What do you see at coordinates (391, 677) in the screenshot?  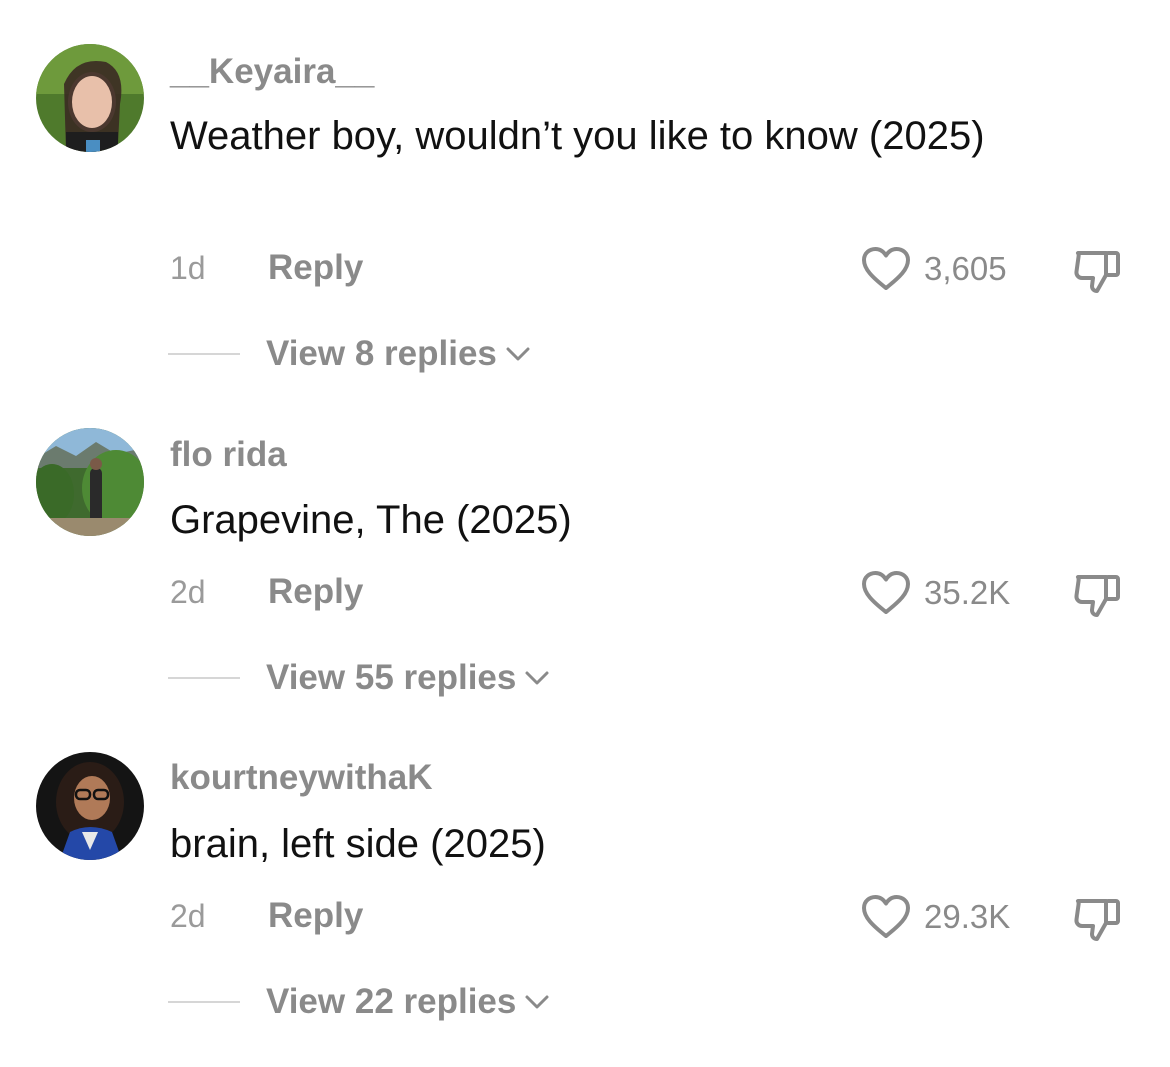 I see `view-replies-label: View 55 replies` at bounding box center [391, 677].